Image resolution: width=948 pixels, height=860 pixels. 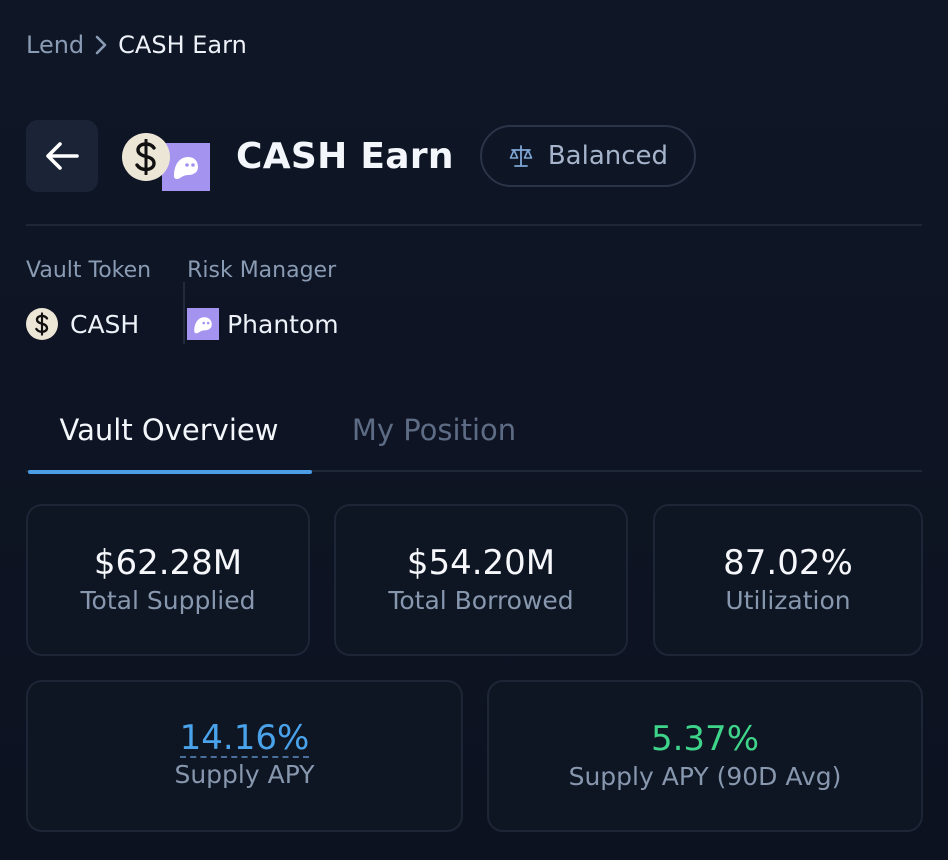 I want to click on total-borrowed-value: $54.20M, so click(x=481, y=563).